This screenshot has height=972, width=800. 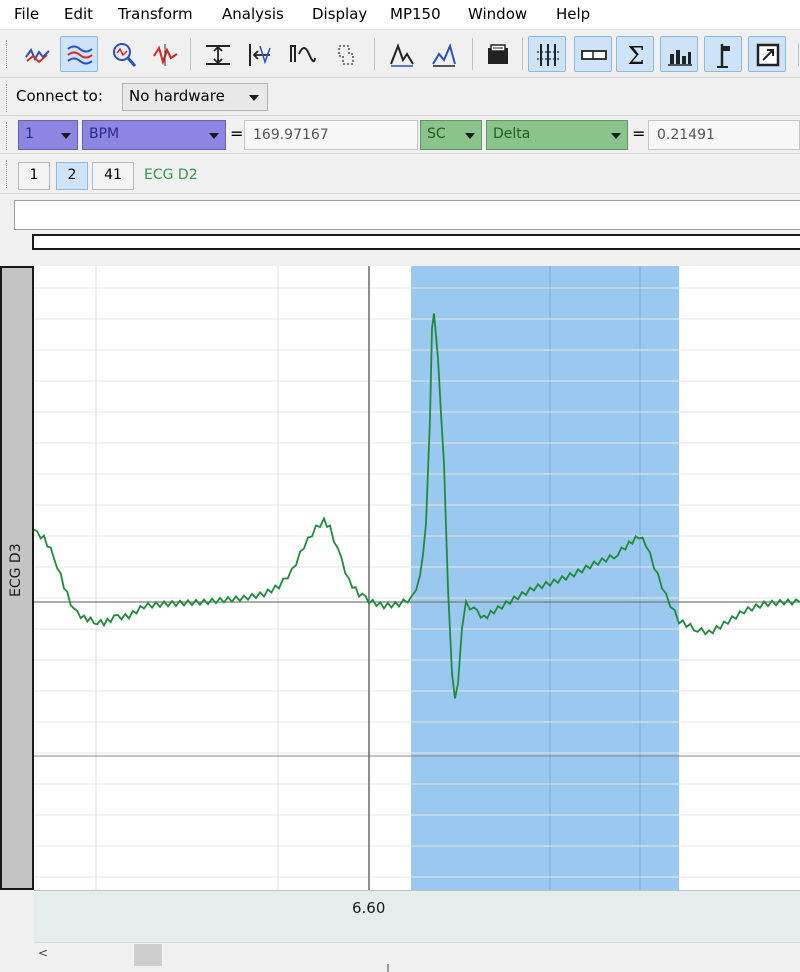 What do you see at coordinates (369, 908) in the screenshot?
I see `time-axis-label: 6.60` at bounding box center [369, 908].